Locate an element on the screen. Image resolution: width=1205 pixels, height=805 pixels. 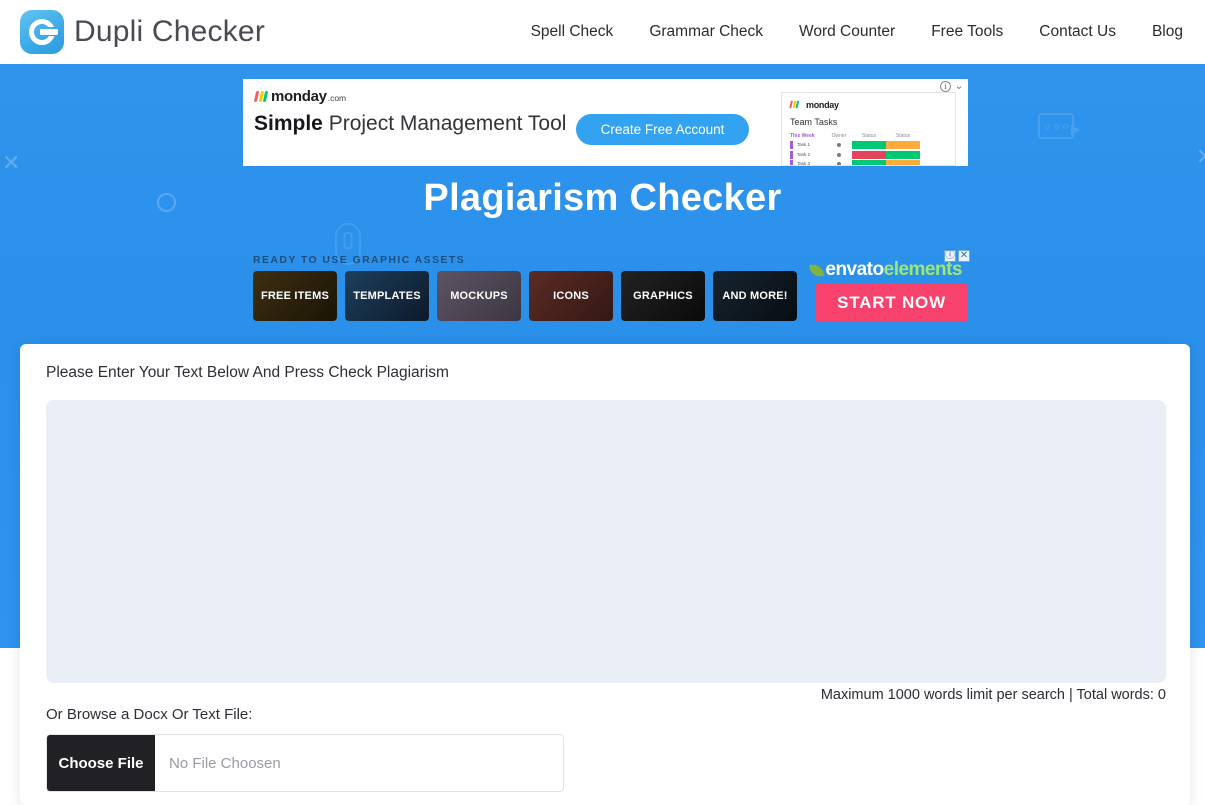
tile-label: AND MORE! is located at coordinates (755, 296).